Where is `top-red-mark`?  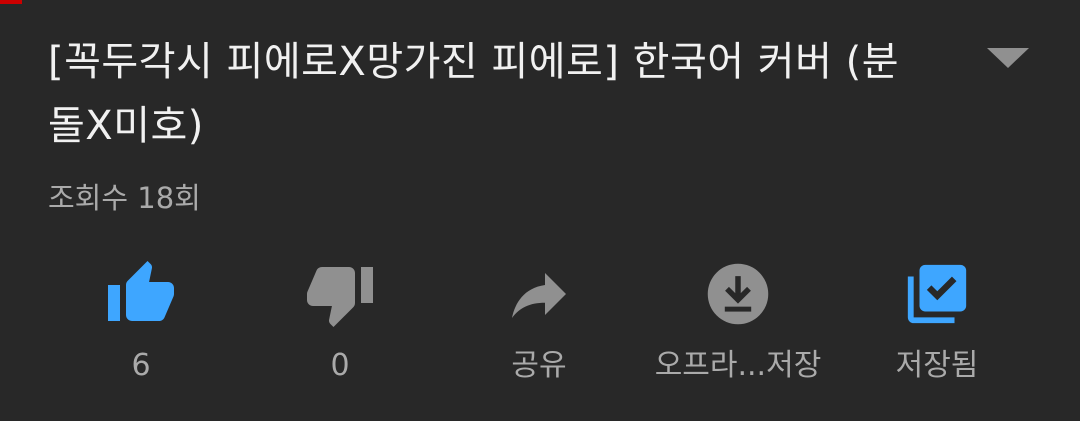
top-red-mark is located at coordinates (11, 2).